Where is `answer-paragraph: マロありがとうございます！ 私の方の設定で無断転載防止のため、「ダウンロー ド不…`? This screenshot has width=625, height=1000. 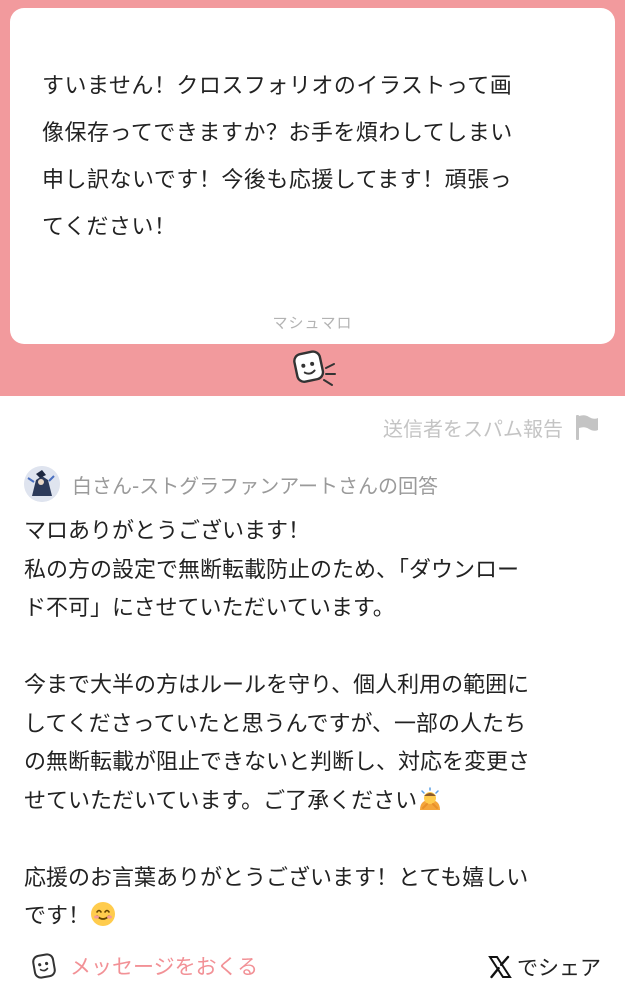 answer-paragraph: マロありがとうございます！ 私の方の設定で無断転載防止のため、「ダウンロー ド不… is located at coordinates (314, 571).